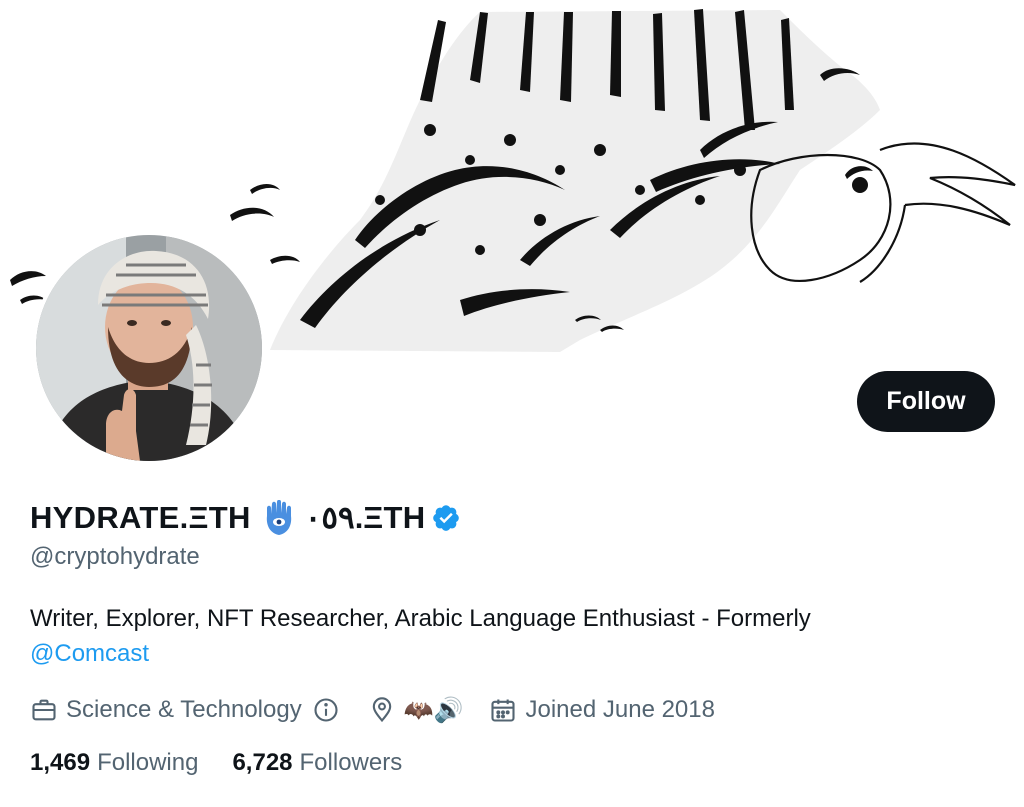 The width and height of the screenshot is (1024, 807). What do you see at coordinates (480, 653) in the screenshot?
I see `bio-mention-link: @Comcast` at bounding box center [480, 653].